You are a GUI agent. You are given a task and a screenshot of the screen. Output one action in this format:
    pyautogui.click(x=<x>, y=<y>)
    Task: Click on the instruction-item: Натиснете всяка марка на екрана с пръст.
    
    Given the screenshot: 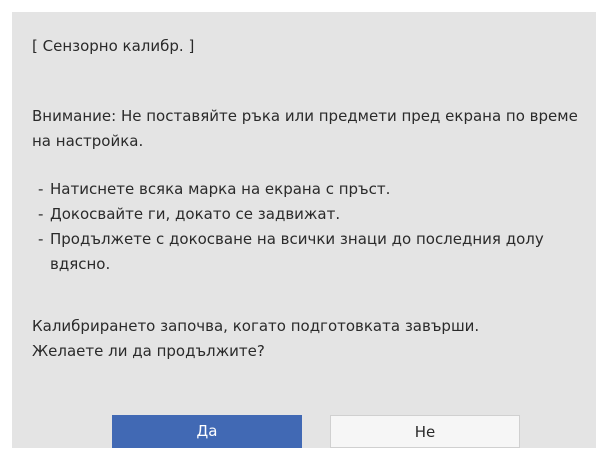 What is the action you would take?
    pyautogui.click(x=313, y=189)
    